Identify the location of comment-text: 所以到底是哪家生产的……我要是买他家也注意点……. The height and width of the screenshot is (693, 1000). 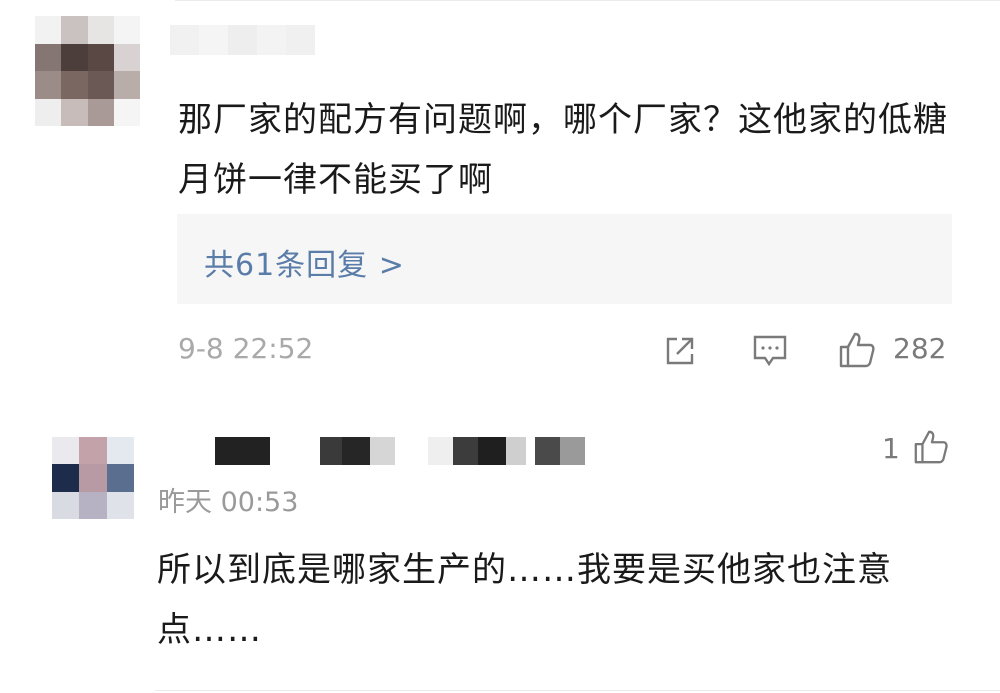
(524, 600).